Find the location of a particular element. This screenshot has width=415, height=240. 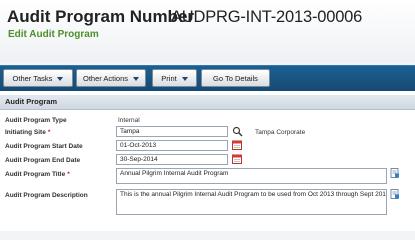

initiating-site-label-text: Initiating Site is located at coordinates (25, 132).